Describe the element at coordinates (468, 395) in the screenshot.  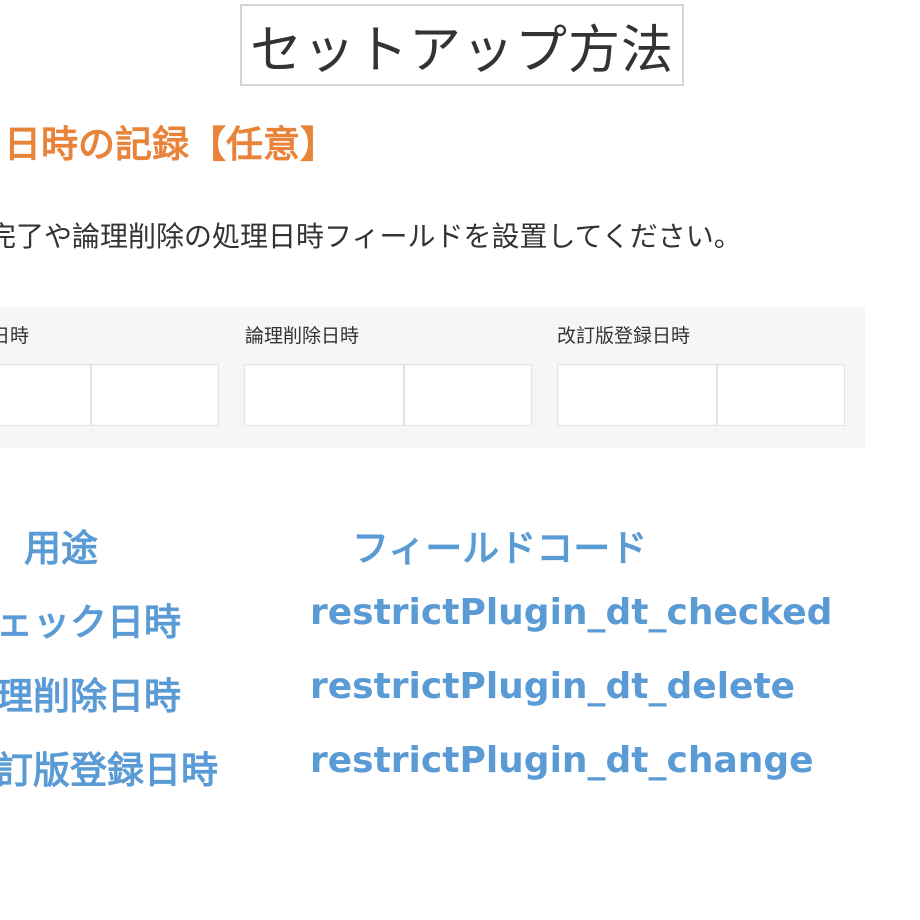
I see `time-input-delete` at that location.